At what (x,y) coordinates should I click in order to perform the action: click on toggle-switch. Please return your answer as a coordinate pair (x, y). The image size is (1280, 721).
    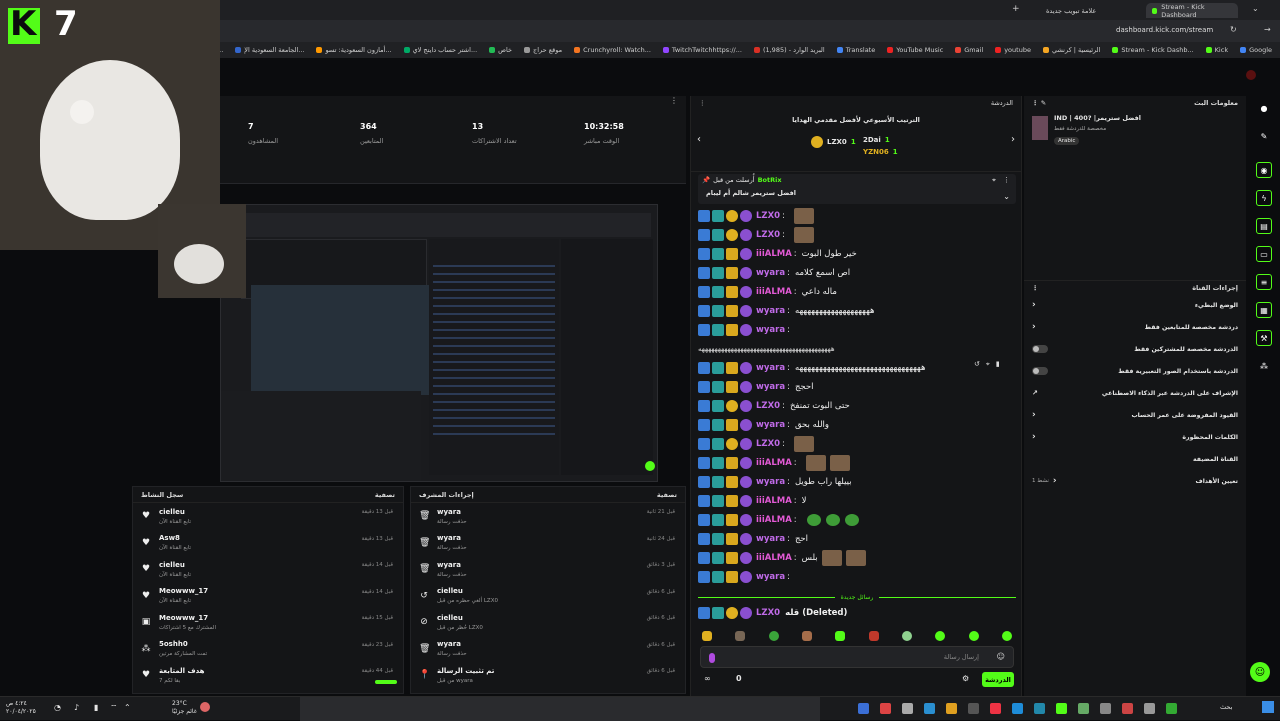
    Looking at the image, I should click on (1040, 371).